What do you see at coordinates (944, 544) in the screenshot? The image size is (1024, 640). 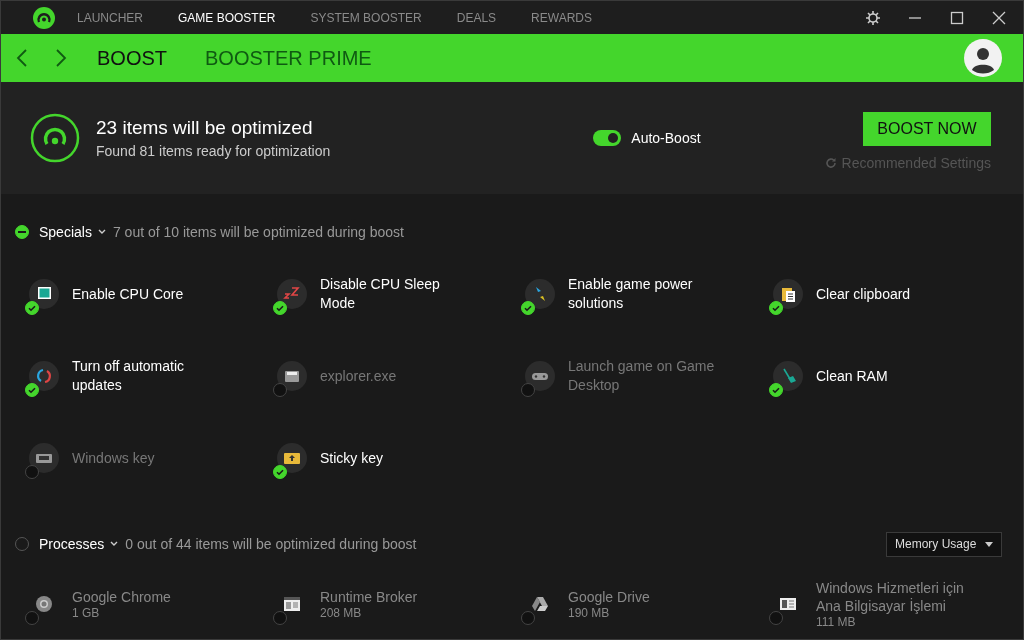 I see `sort-dropdown: Memory Usage` at bounding box center [944, 544].